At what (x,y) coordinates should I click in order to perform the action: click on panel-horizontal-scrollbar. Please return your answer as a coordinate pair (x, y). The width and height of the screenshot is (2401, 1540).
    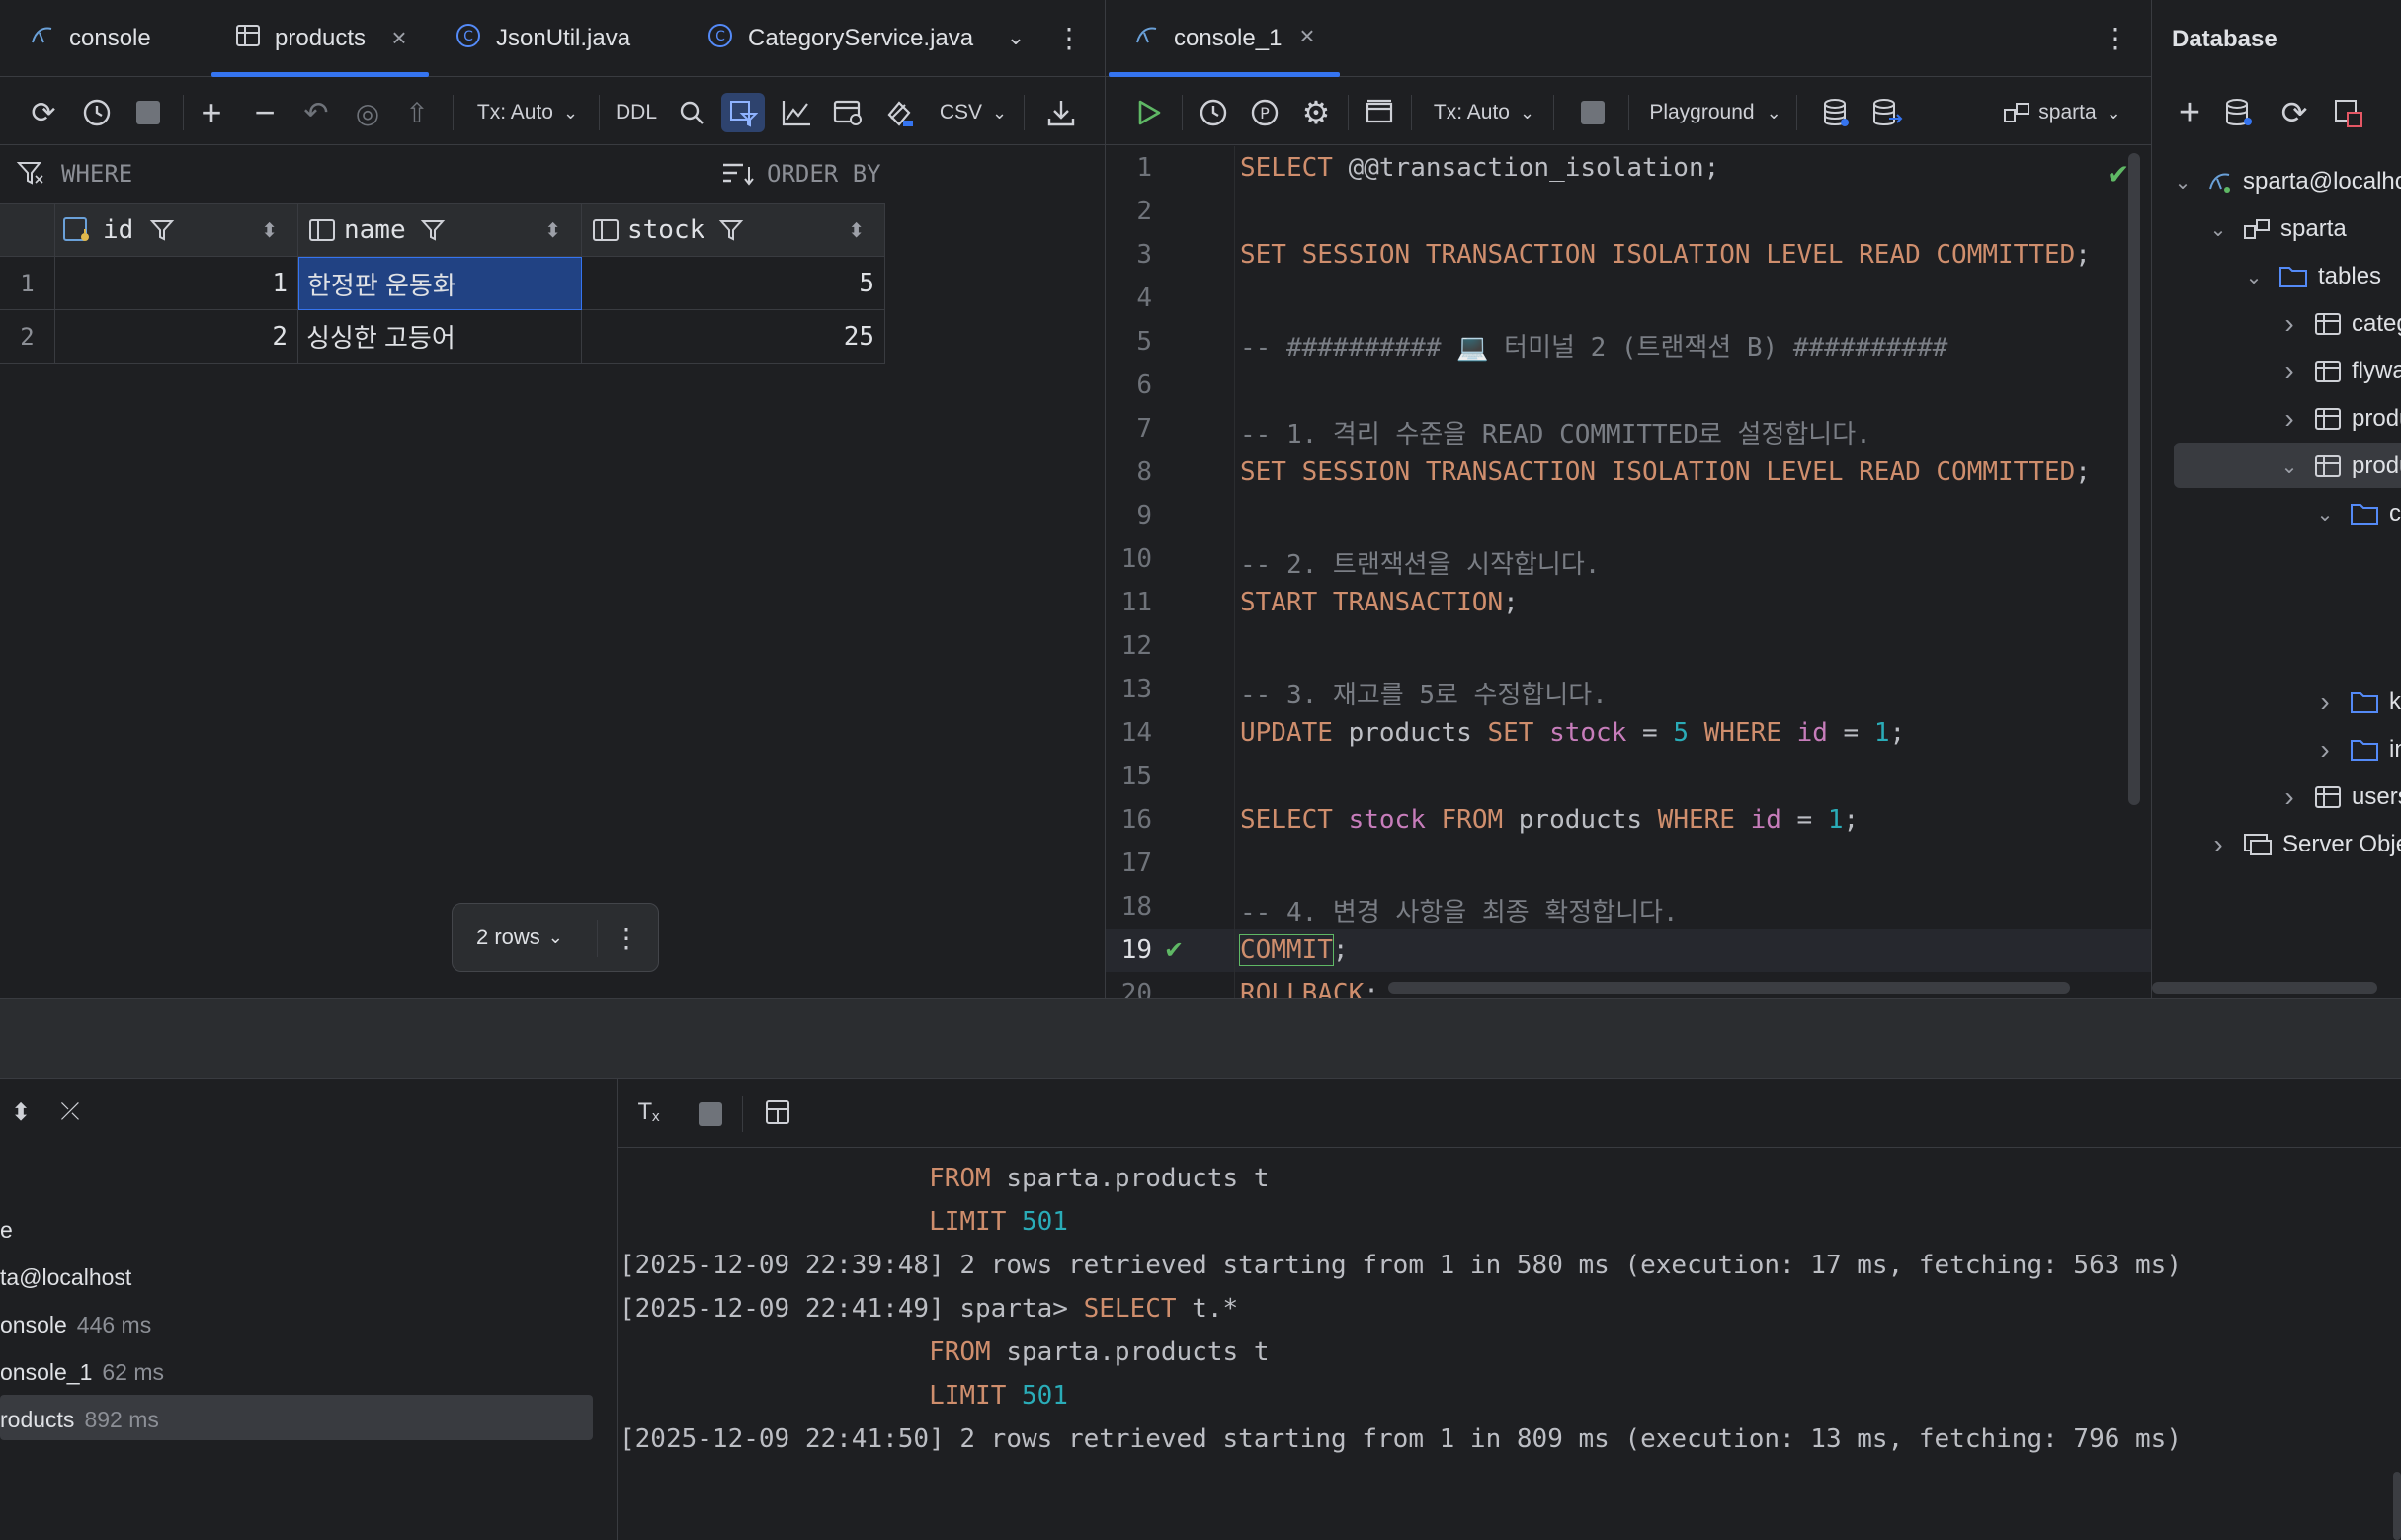
    Looking at the image, I should click on (2264, 988).